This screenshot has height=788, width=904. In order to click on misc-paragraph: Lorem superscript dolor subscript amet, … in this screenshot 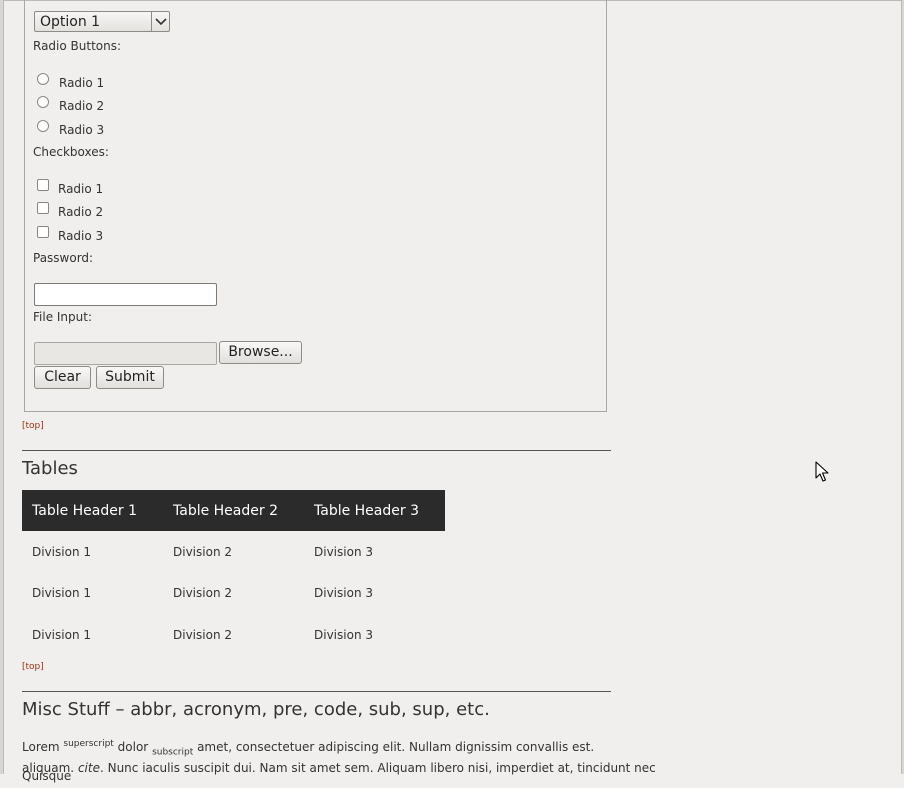, I will do `click(339, 760)`.